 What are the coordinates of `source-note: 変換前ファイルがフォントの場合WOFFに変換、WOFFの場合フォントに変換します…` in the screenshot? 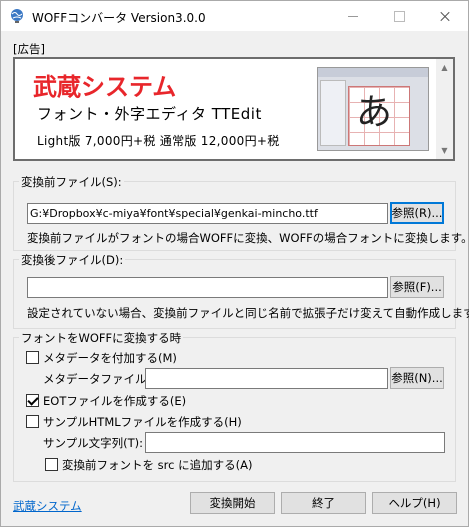 It's located at (248, 238).